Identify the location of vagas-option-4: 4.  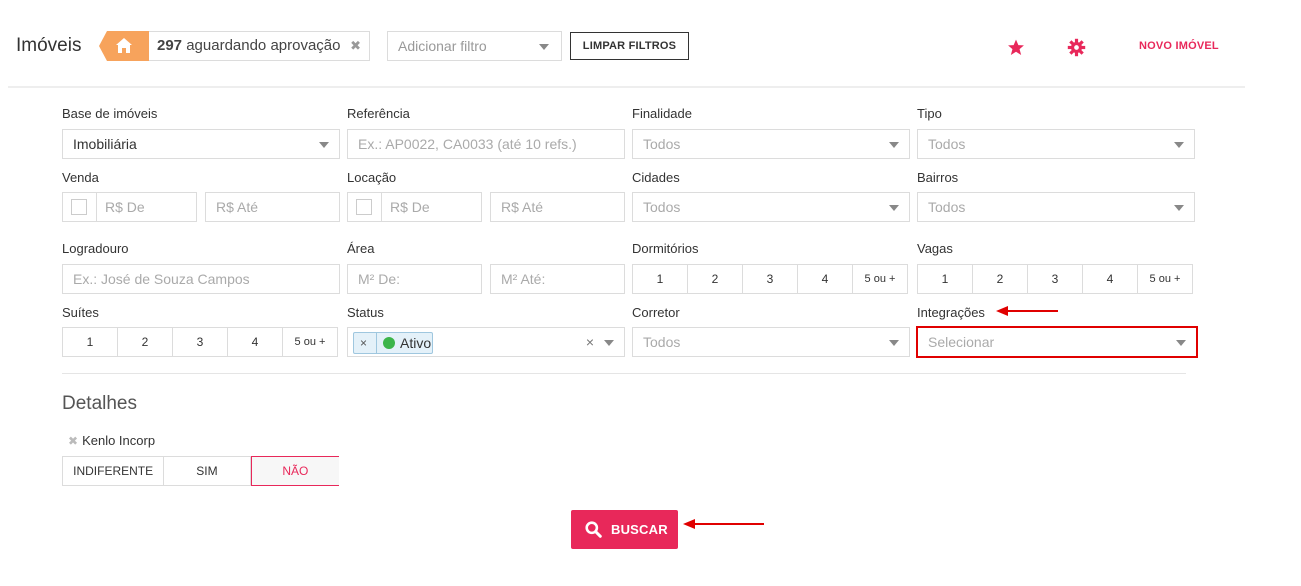
(1110, 279).